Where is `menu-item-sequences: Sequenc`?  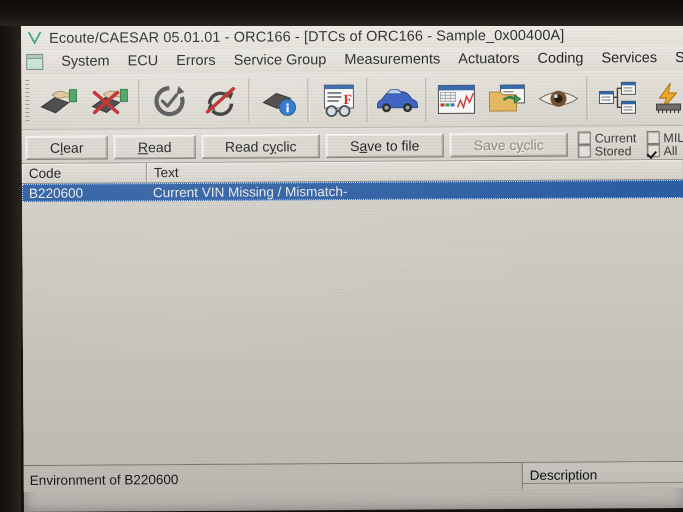 menu-item-sequences: Sequenc is located at coordinates (674, 57).